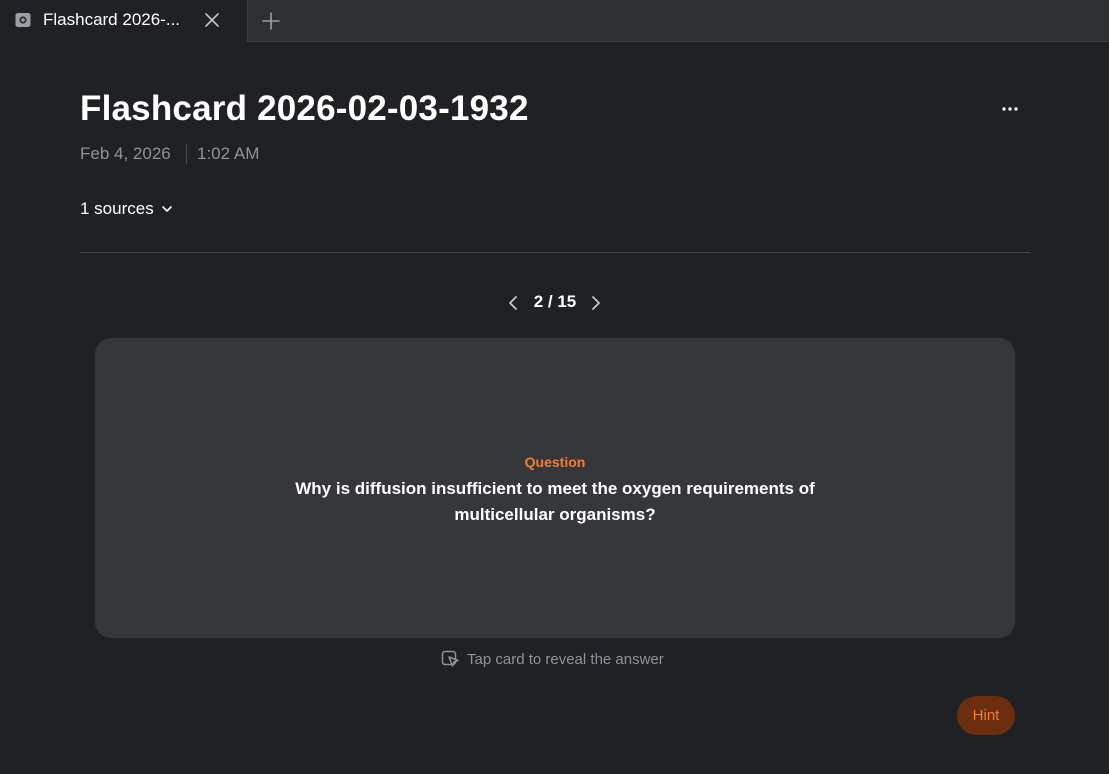  Describe the element at coordinates (186, 154) in the screenshot. I see `meta-divider` at that location.